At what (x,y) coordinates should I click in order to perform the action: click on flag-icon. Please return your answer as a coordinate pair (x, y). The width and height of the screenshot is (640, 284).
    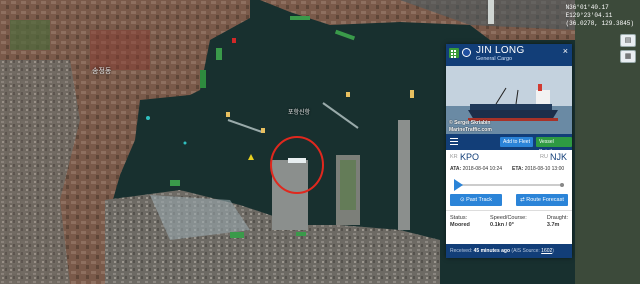
    Looking at the image, I should click on (466, 52).